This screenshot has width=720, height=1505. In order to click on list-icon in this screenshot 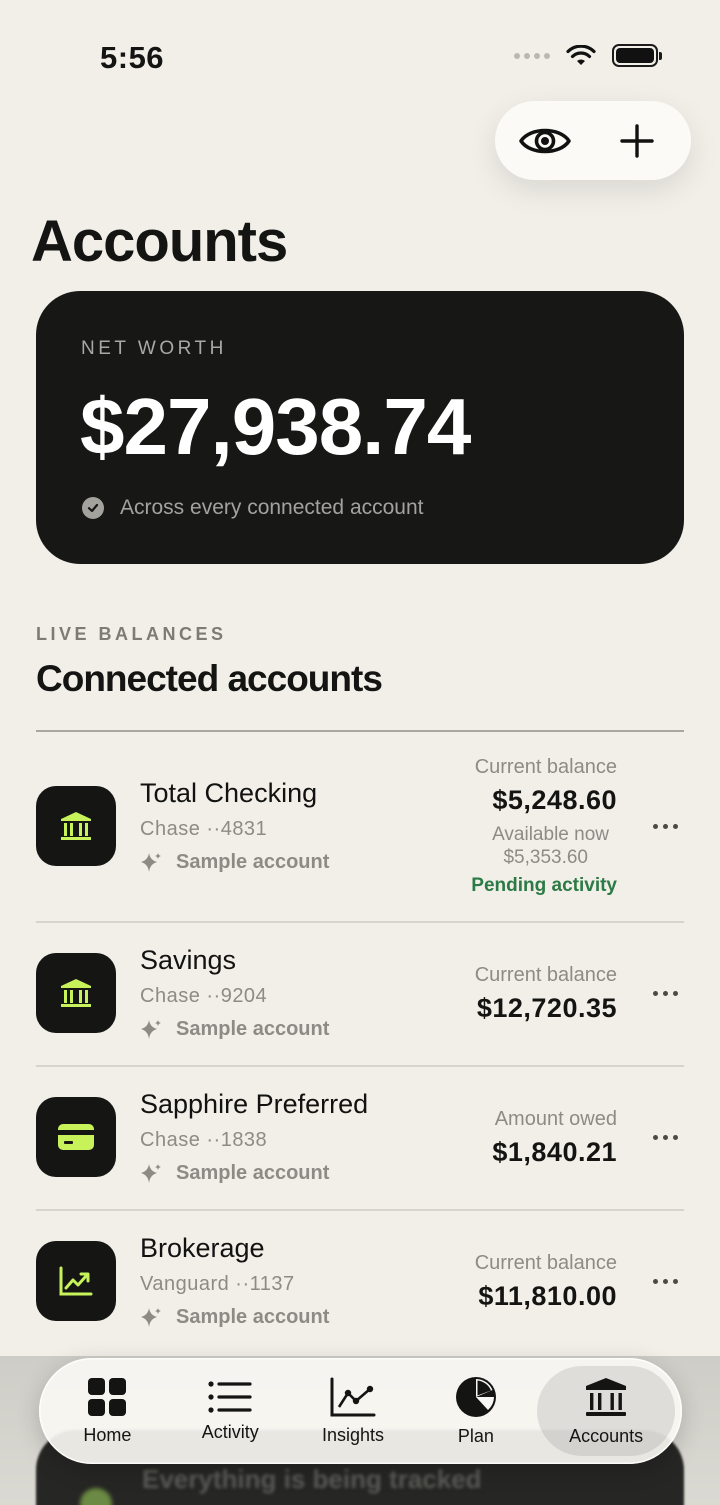, I will do `click(230, 1396)`.